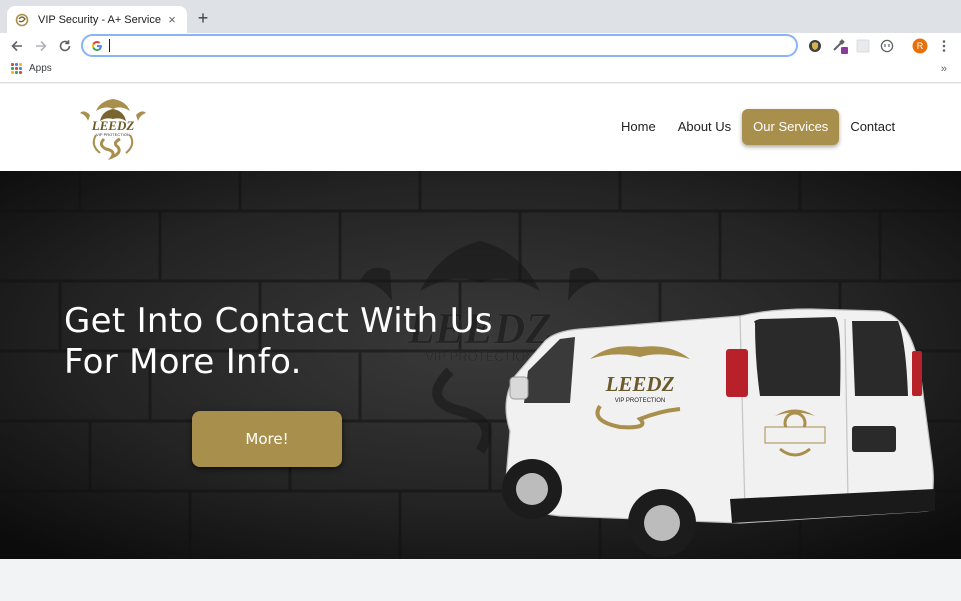  I want to click on dragon-favicon-icon, so click(22, 19).